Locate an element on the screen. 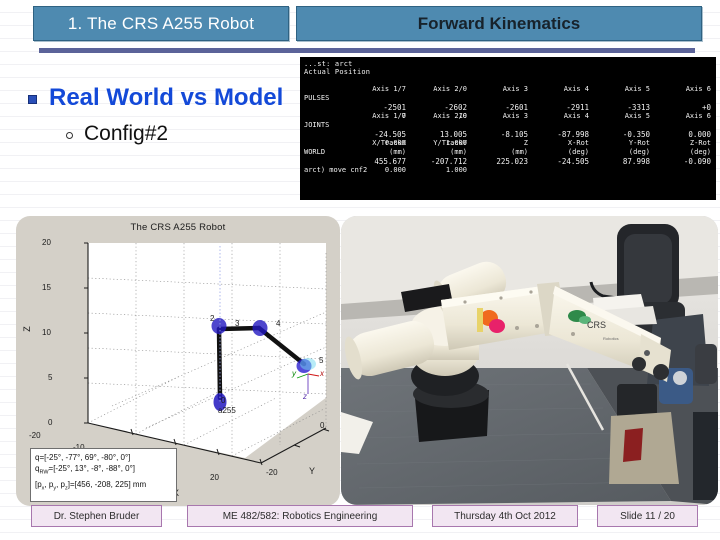 Image resolution: width=720 pixels, height=540 pixels. console-column-value: 13.005 is located at coordinates (453, 134).